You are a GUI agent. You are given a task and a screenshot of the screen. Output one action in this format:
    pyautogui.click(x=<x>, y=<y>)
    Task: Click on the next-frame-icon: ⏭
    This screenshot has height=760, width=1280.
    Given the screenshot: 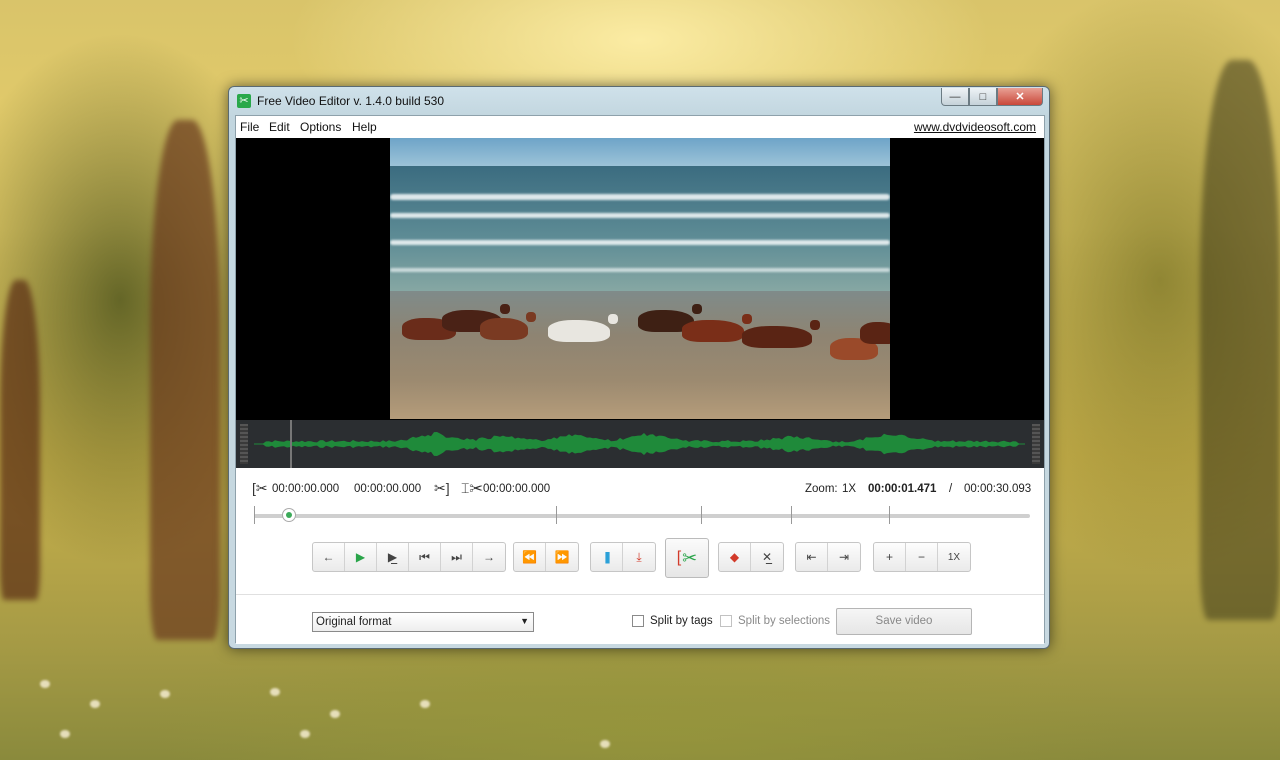 What is the action you would take?
    pyautogui.click(x=456, y=556)
    